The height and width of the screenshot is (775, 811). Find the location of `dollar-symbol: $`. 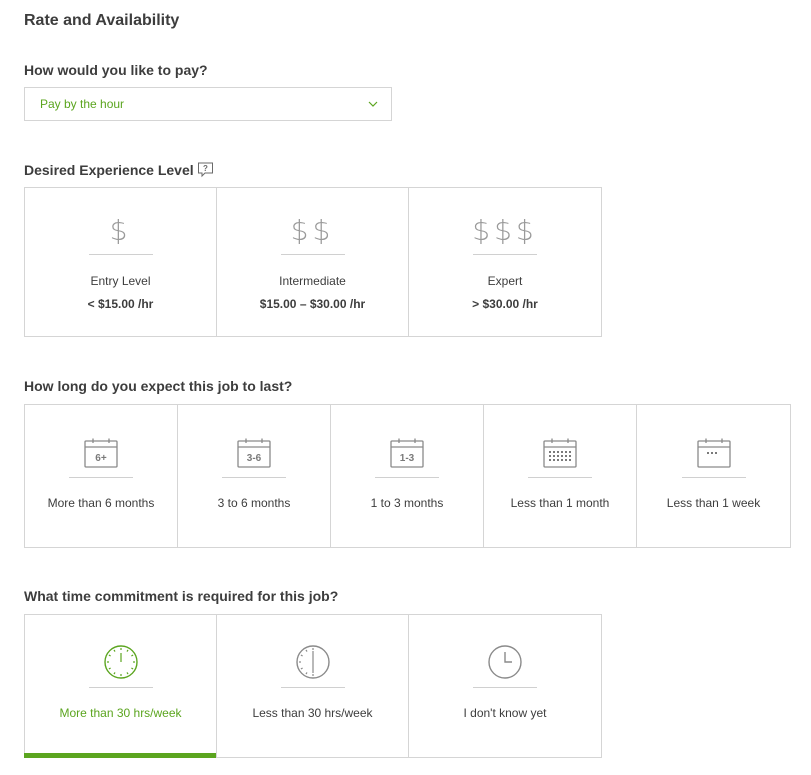

dollar-symbol: $ is located at coordinates (120, 230).